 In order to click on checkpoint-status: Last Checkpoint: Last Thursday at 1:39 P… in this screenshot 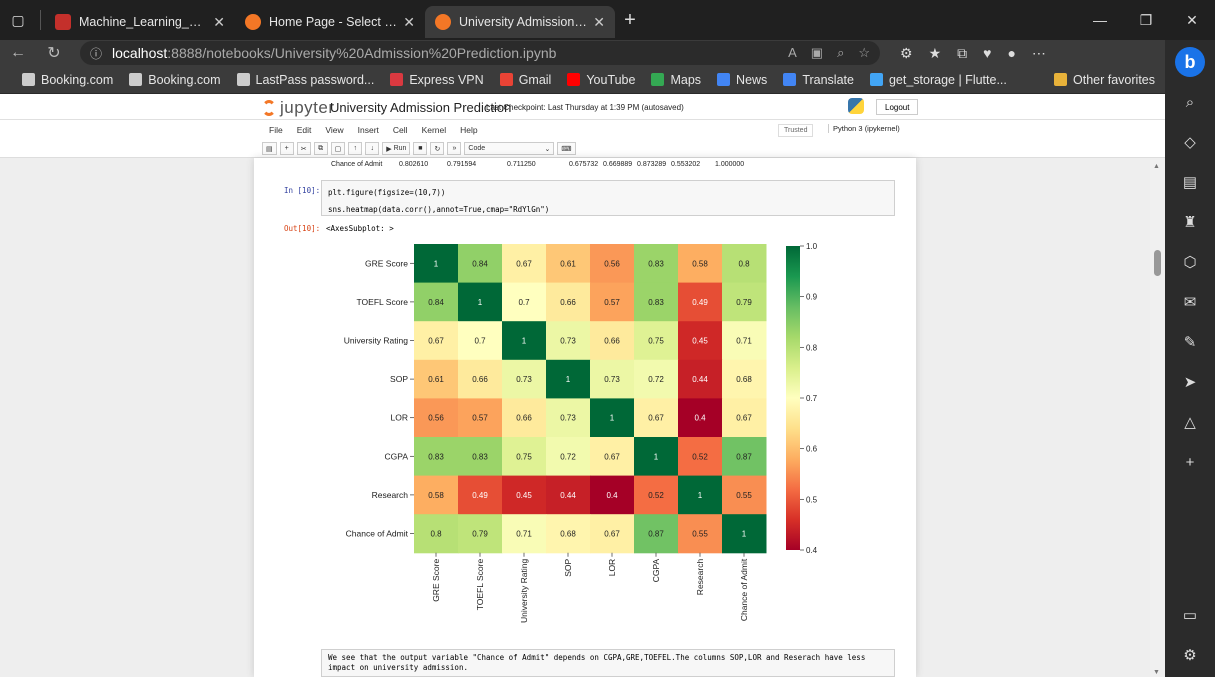, I will do `click(585, 107)`.